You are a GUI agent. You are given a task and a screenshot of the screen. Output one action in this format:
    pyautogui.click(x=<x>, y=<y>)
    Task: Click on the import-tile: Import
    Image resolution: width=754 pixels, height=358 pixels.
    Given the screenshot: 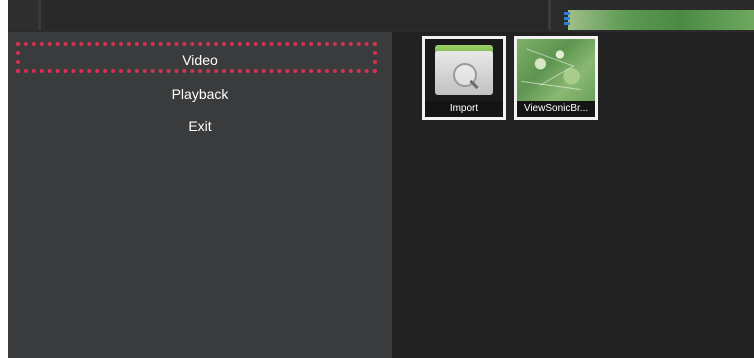 What is the action you would take?
    pyautogui.click(x=464, y=78)
    